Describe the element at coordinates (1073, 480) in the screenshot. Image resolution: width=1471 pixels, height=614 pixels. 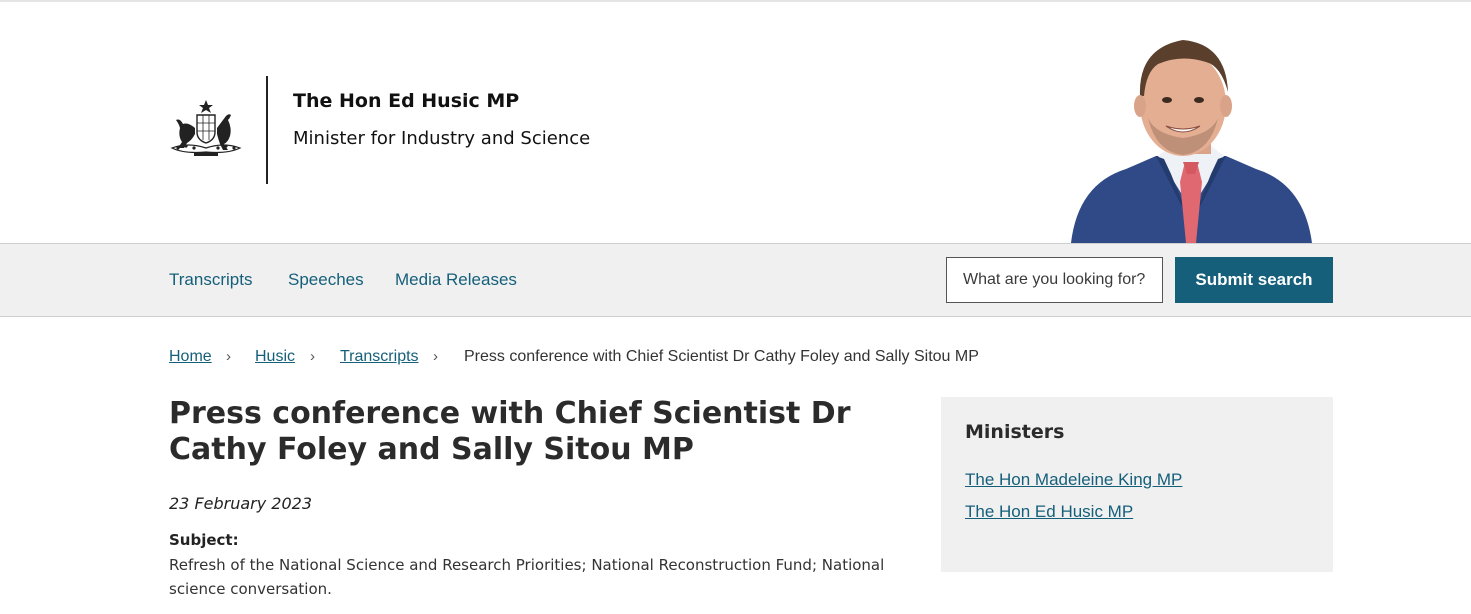
I see `sidebar-link-madeleine-king: The Hon Madeleine King MP` at that location.